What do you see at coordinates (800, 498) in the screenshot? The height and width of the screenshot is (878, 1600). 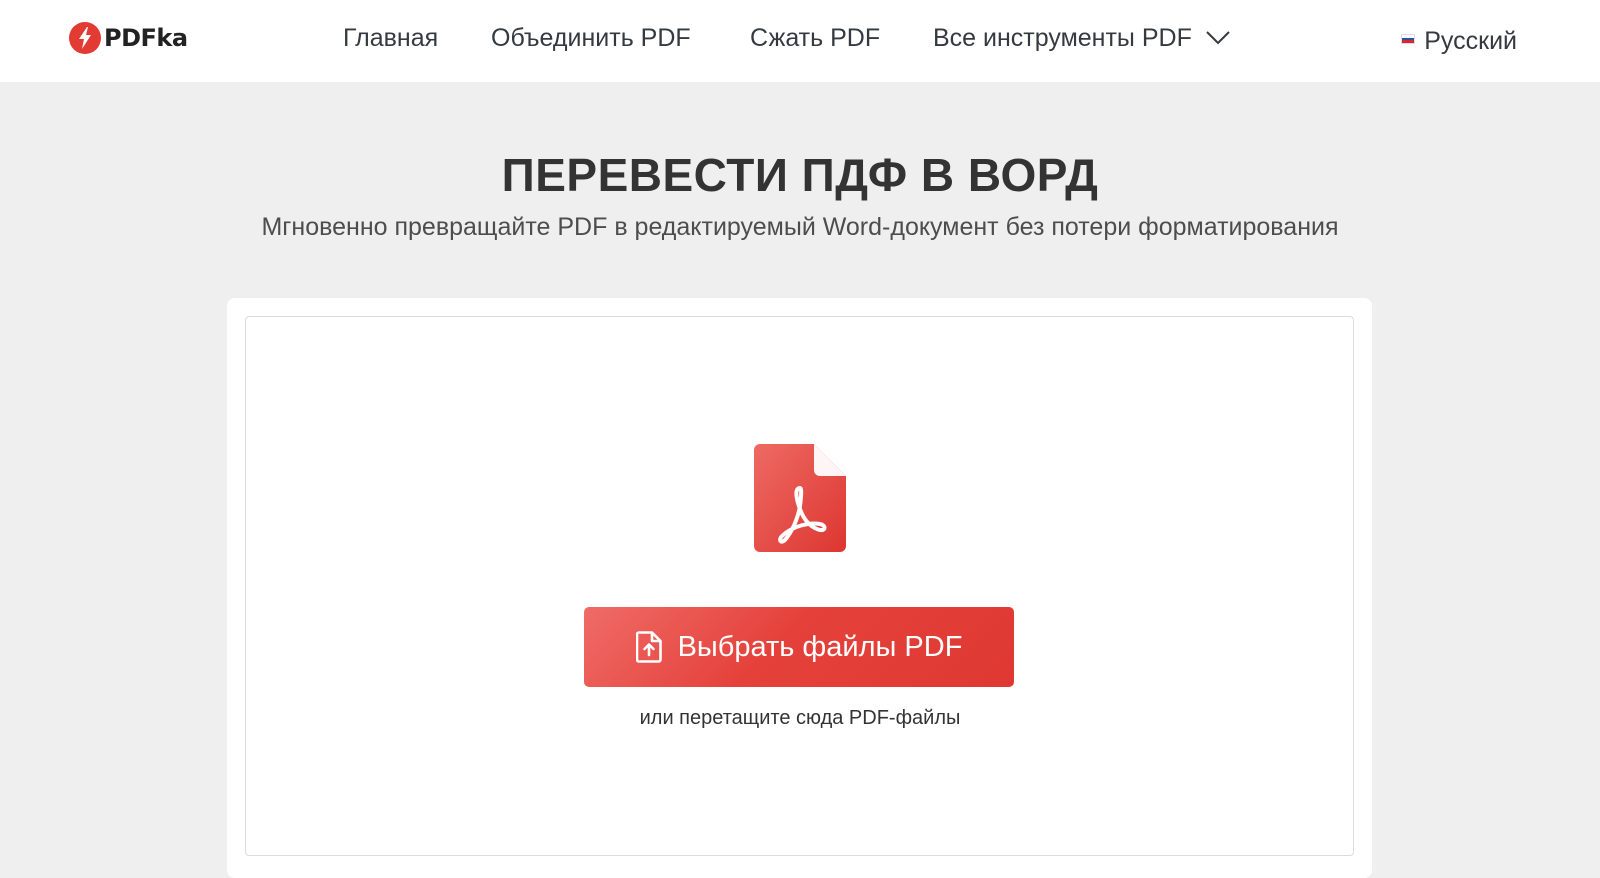 I see `pdf-file-icon` at bounding box center [800, 498].